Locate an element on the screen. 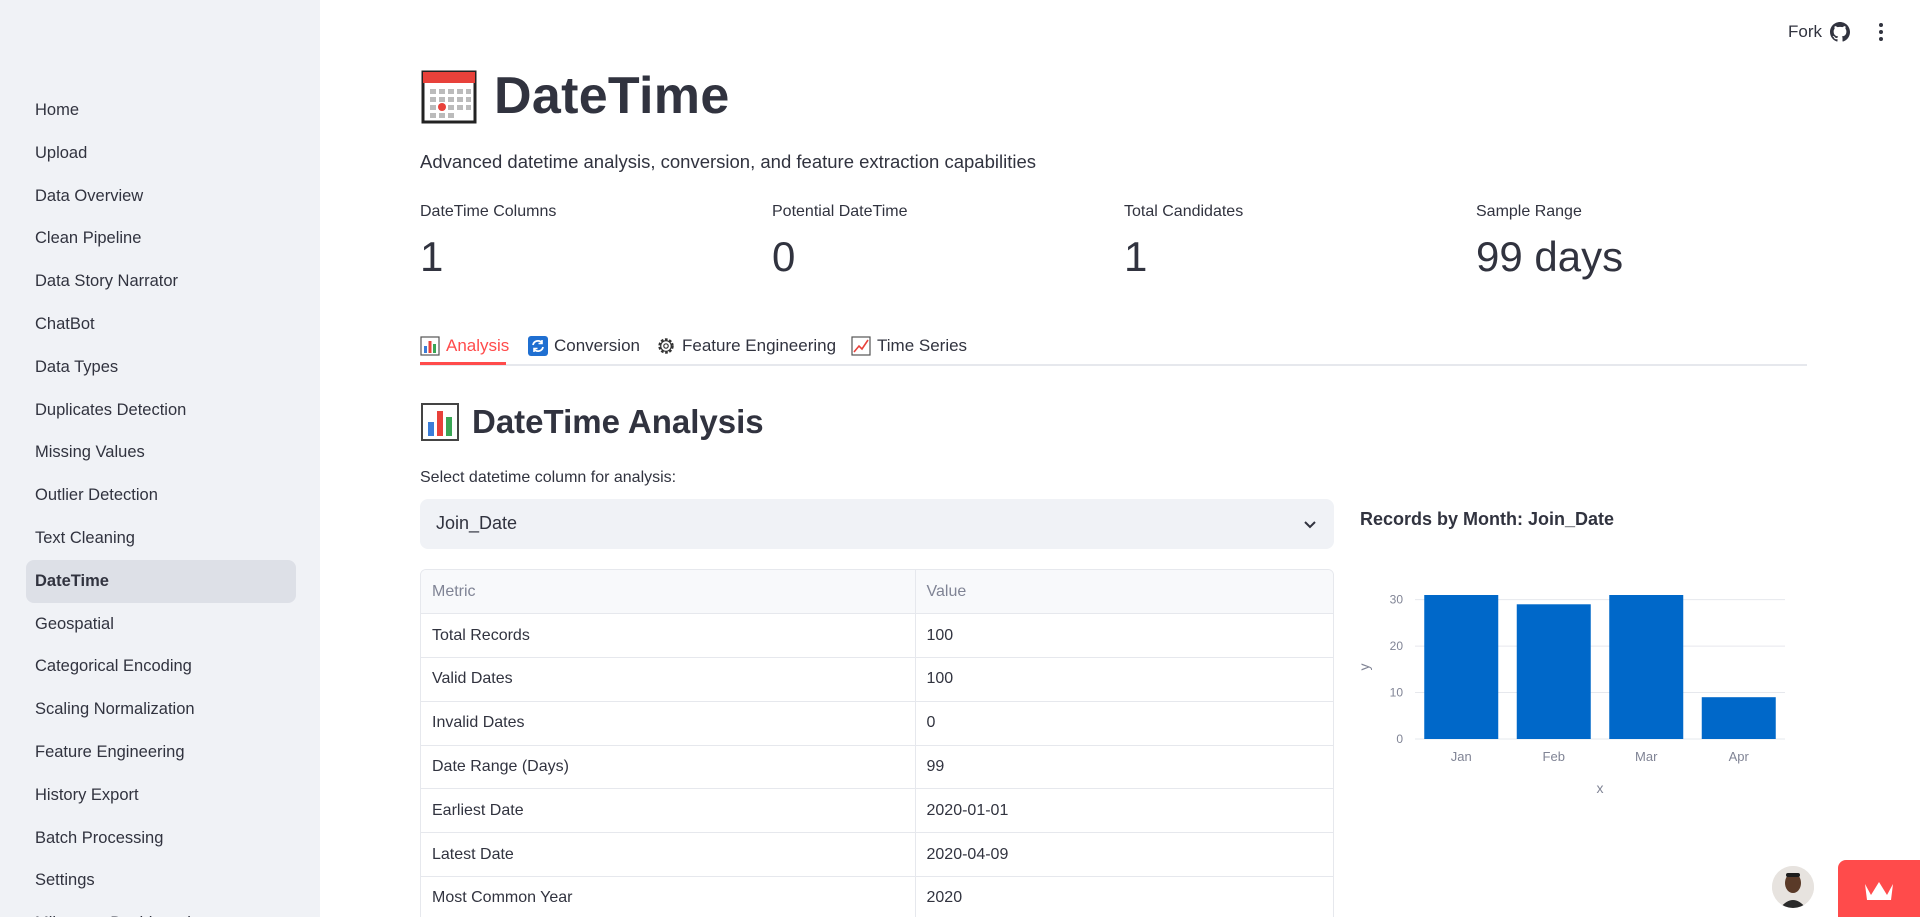 The height and width of the screenshot is (917, 1920). table-header-cell: Value is located at coordinates (1124, 592).